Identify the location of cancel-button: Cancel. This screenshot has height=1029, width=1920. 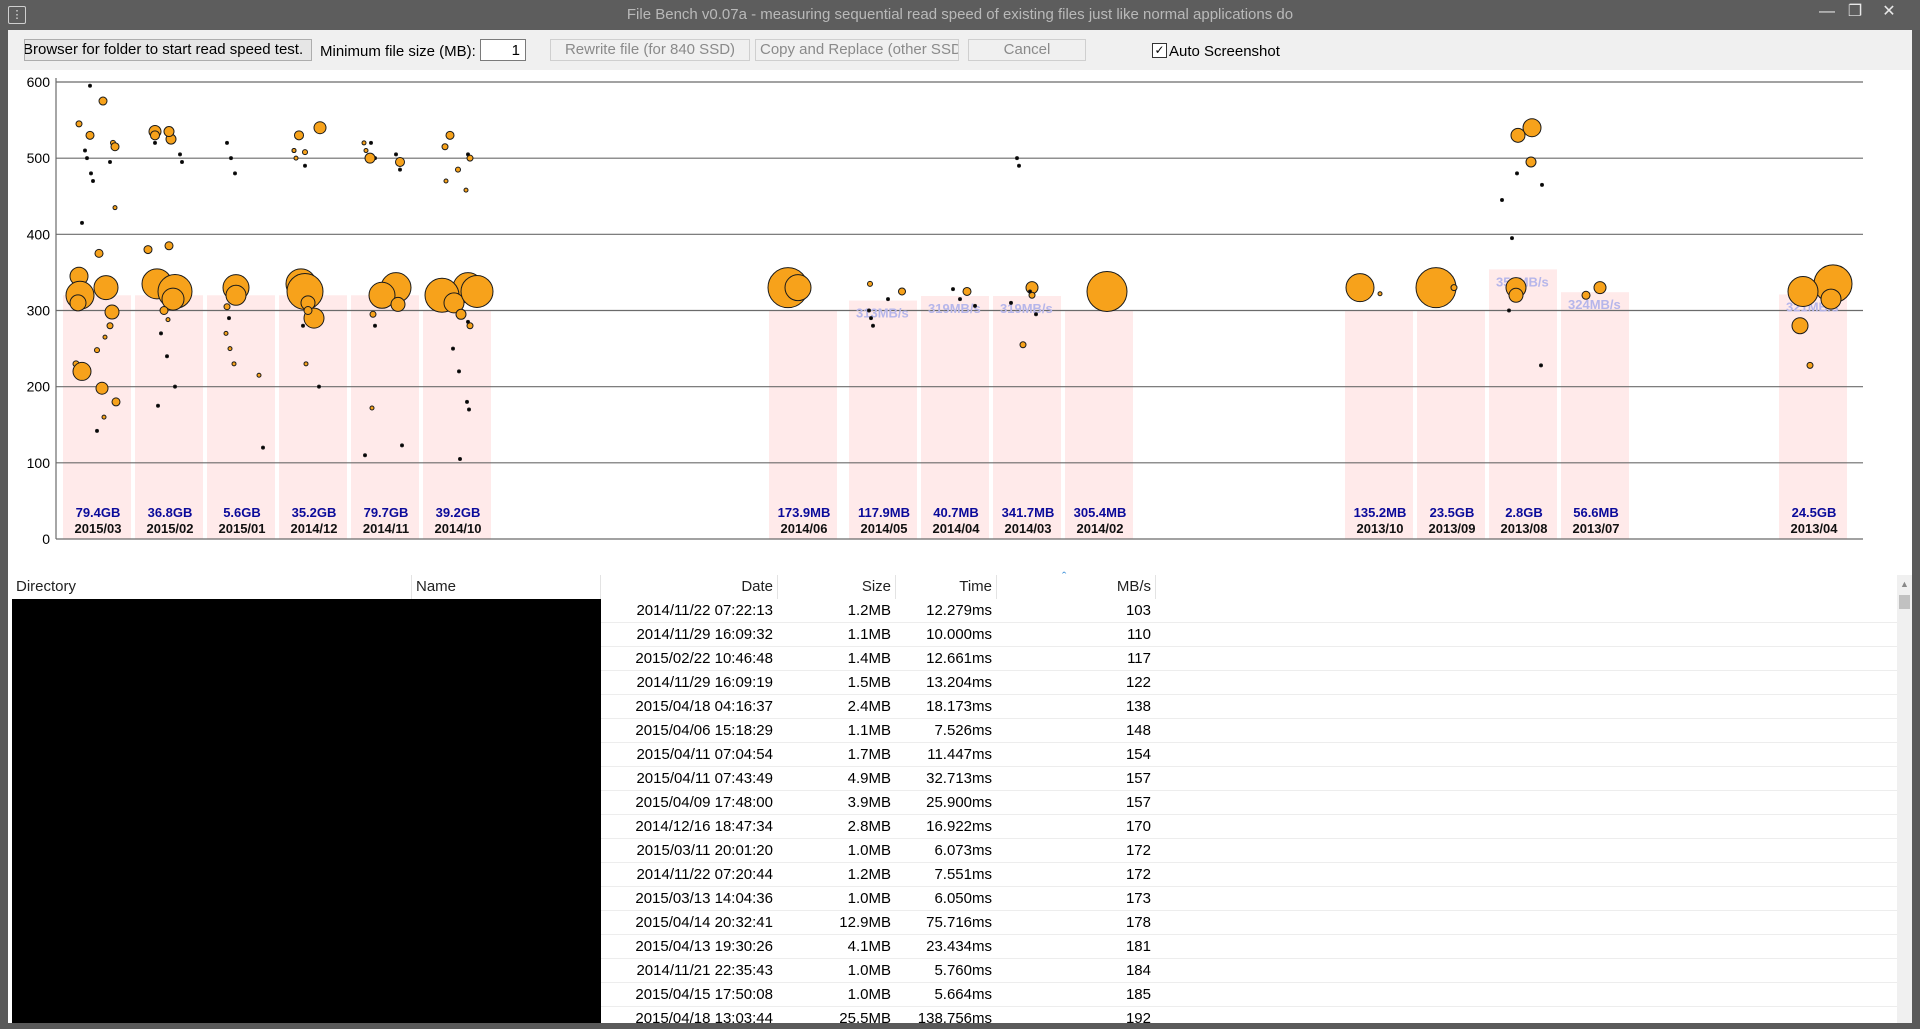
(1027, 50).